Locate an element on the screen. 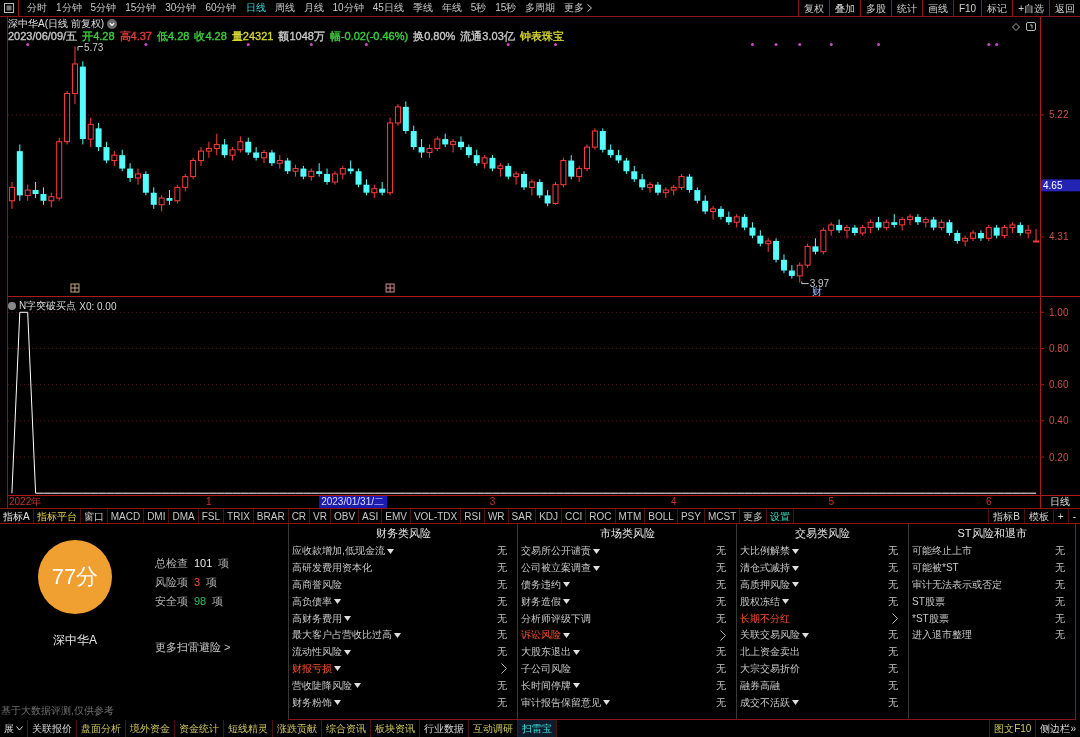  toolbar-button: 标记 is located at coordinates (997, 8).